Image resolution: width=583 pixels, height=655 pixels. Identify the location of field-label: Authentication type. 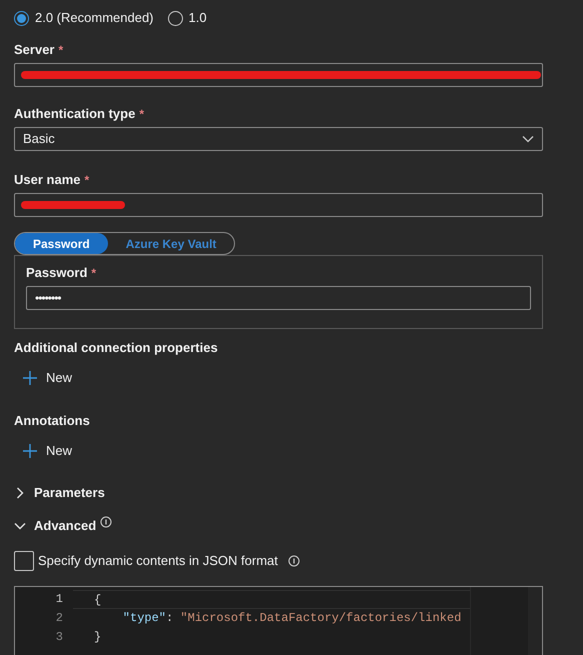
(75, 114).